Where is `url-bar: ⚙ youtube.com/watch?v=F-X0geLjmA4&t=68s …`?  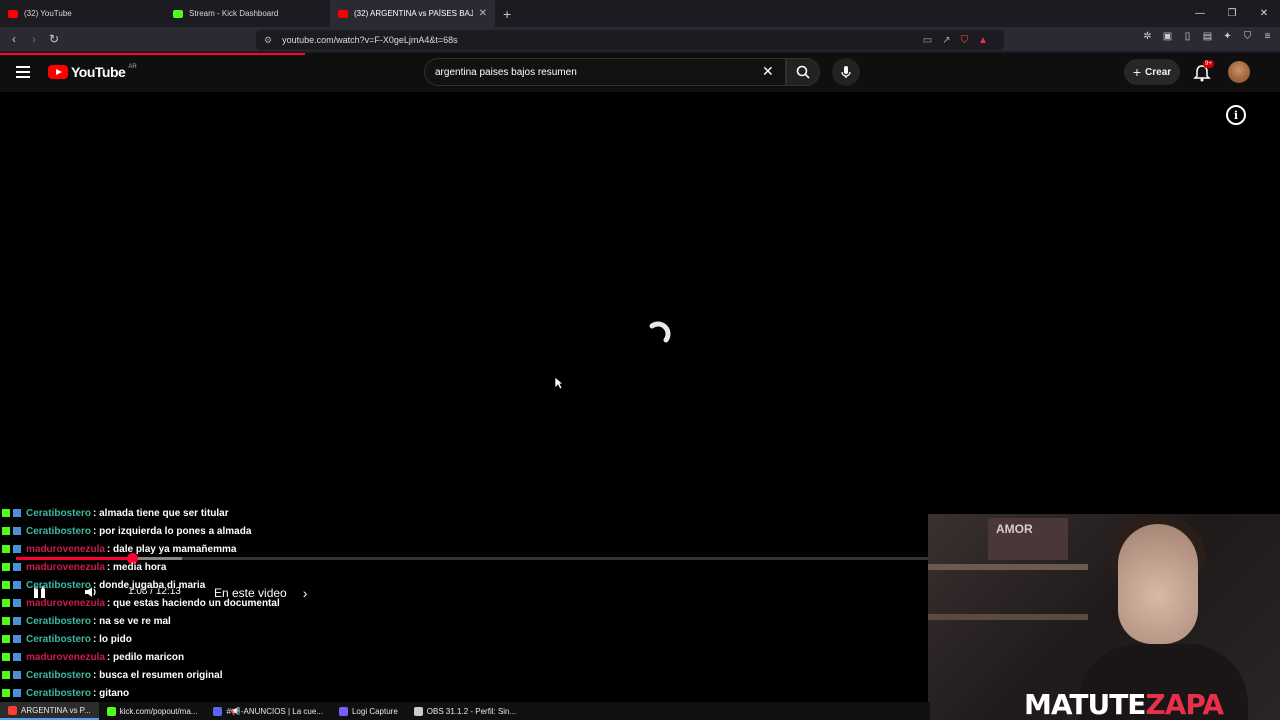 url-bar: ⚙ youtube.com/watch?v=F-X0geLjmA4&t=68s … is located at coordinates (630, 40).